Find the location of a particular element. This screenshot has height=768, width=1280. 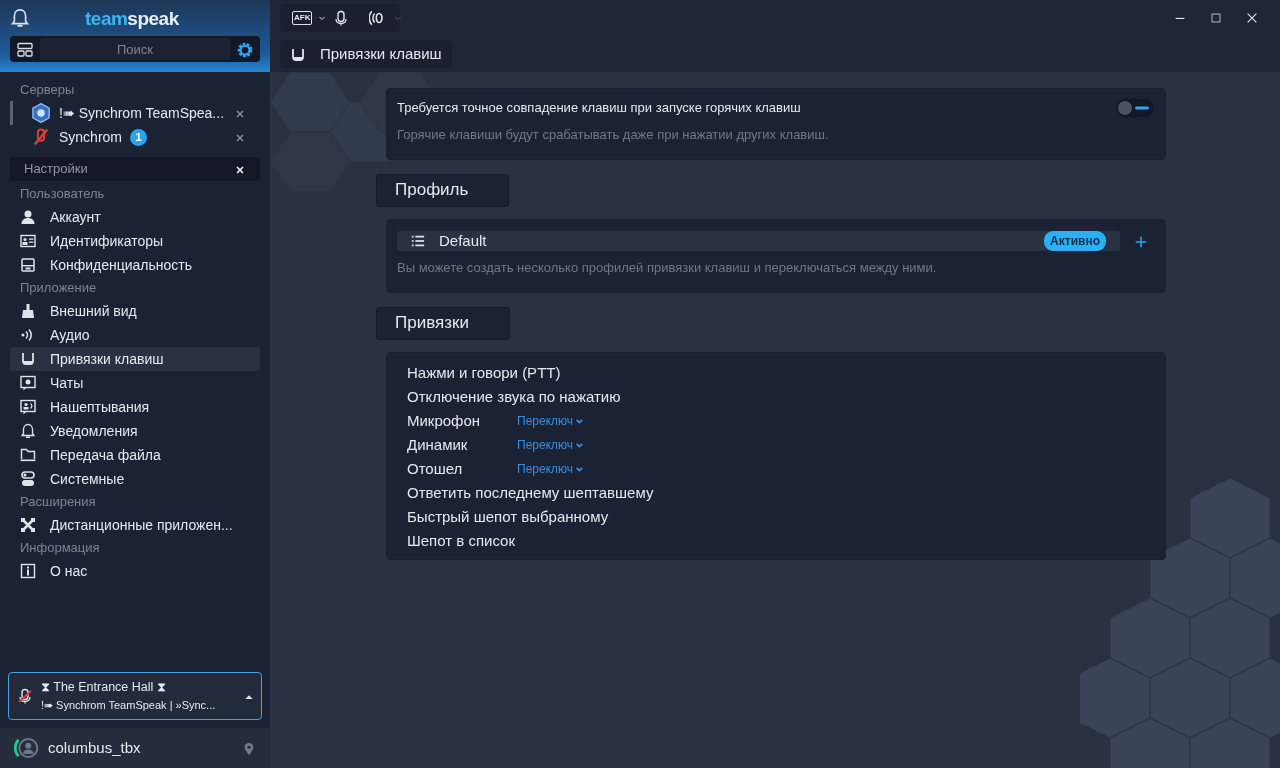

folder-icon is located at coordinates (28, 455).